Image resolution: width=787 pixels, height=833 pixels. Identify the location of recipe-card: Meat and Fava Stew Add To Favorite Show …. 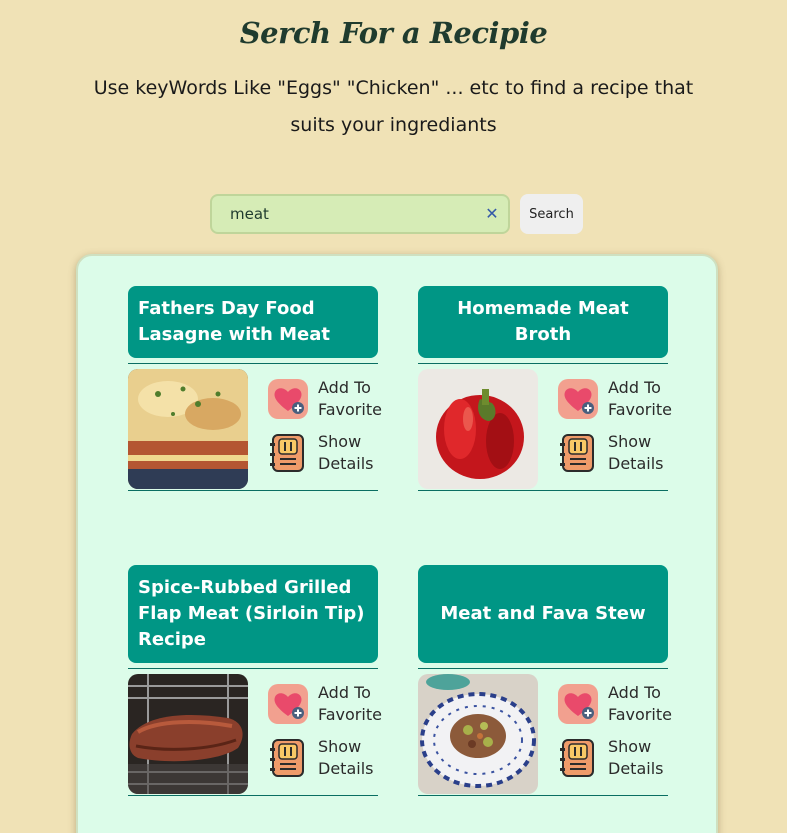
(545, 680).